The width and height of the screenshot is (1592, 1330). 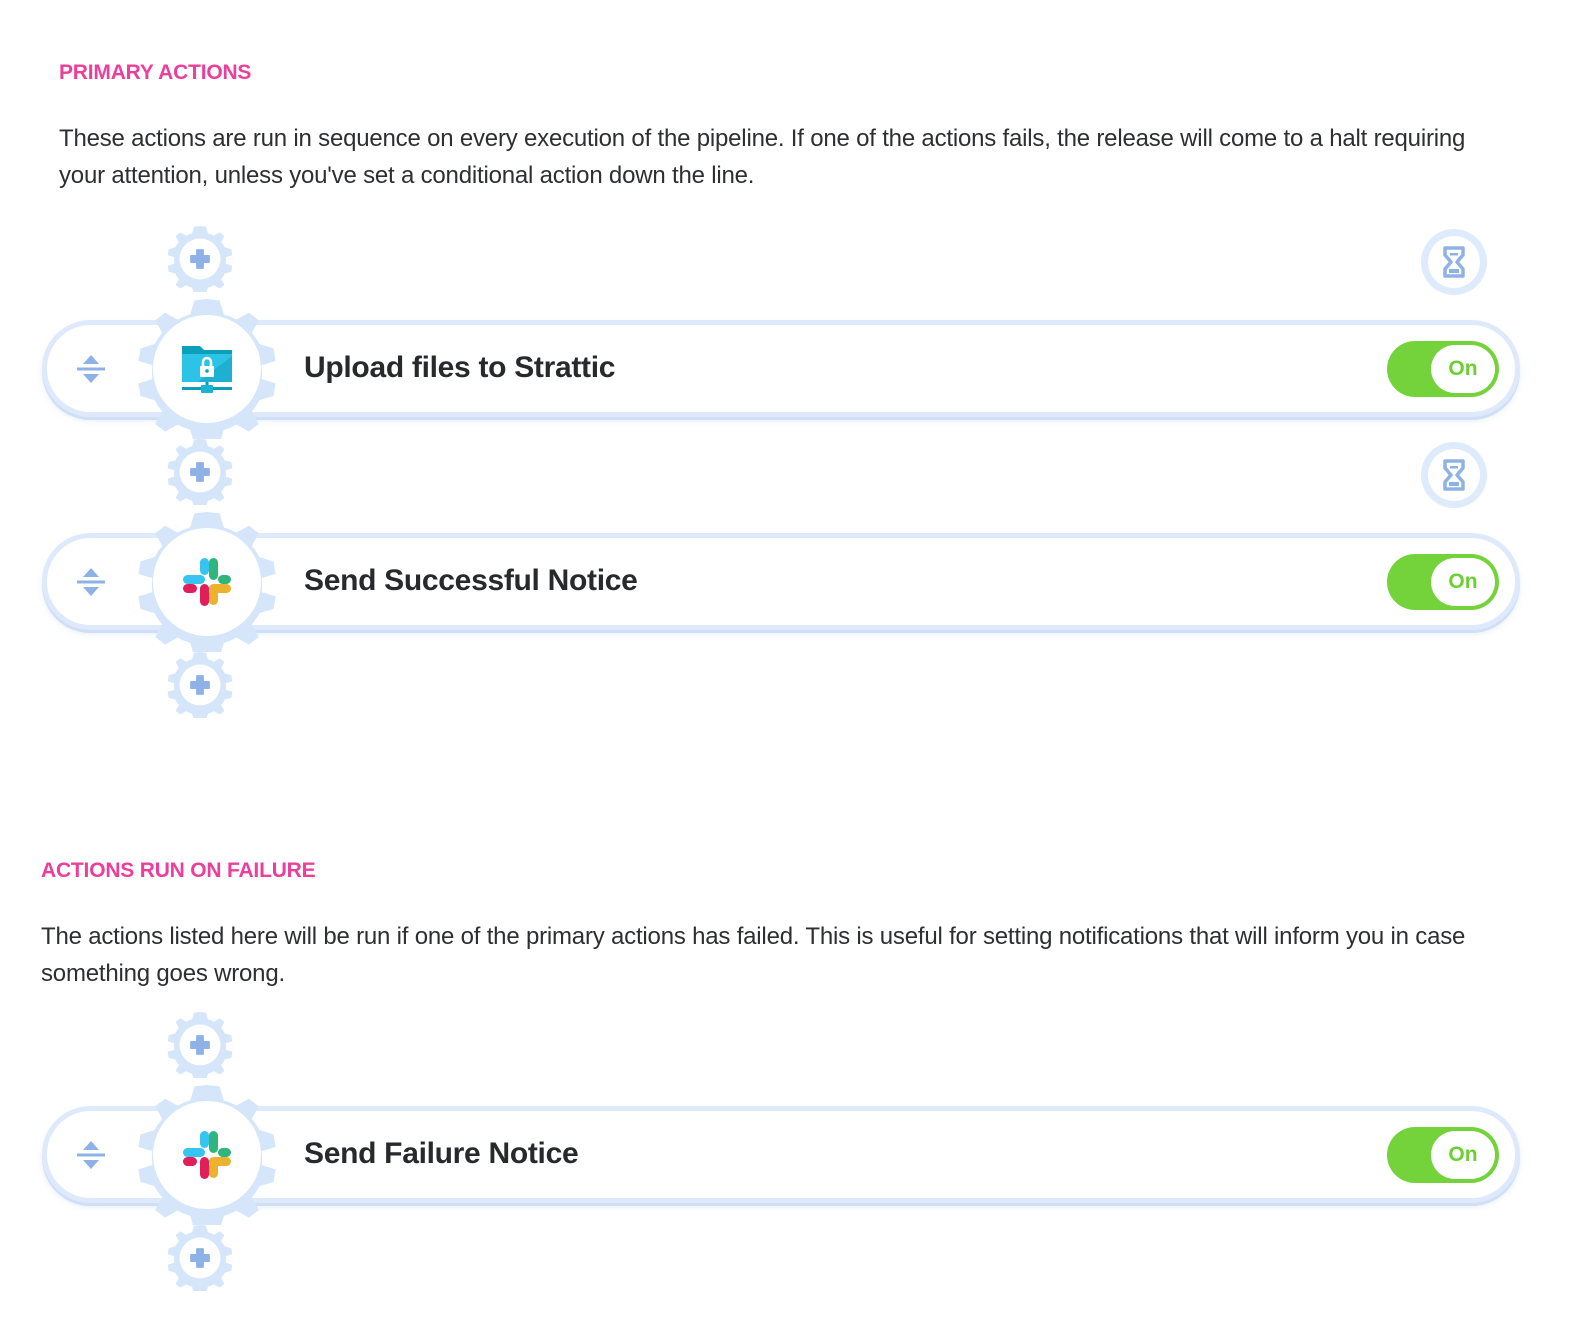 I want to click on action-title: Upload files to Strattic, so click(x=460, y=367).